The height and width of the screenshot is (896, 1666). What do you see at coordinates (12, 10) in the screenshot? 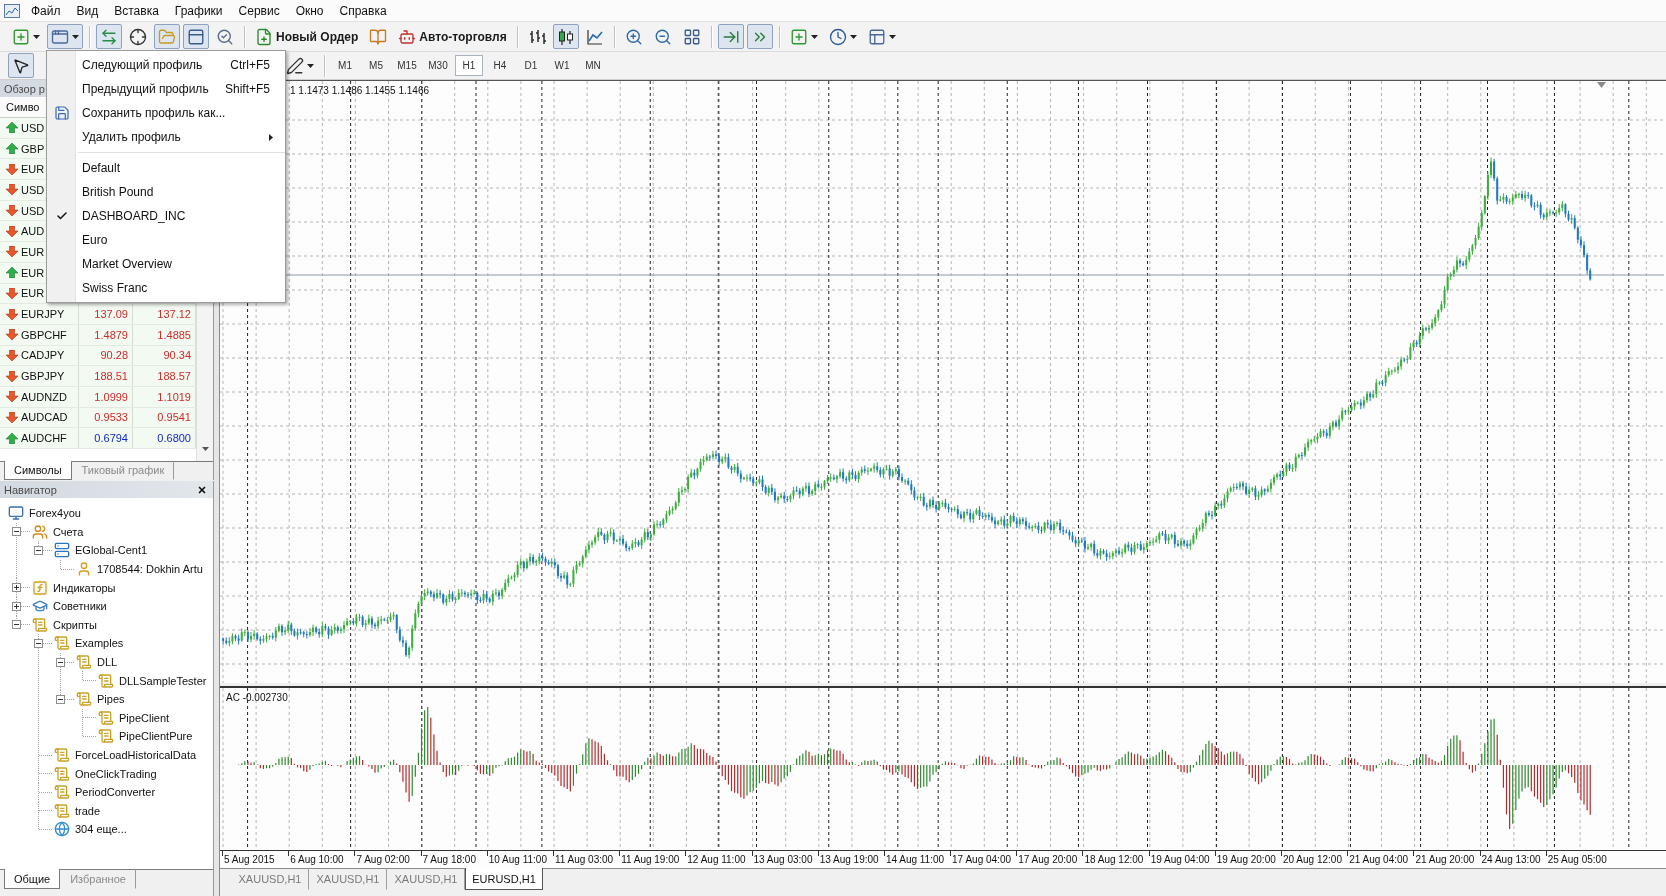
I see `app-icon` at bounding box center [12, 10].